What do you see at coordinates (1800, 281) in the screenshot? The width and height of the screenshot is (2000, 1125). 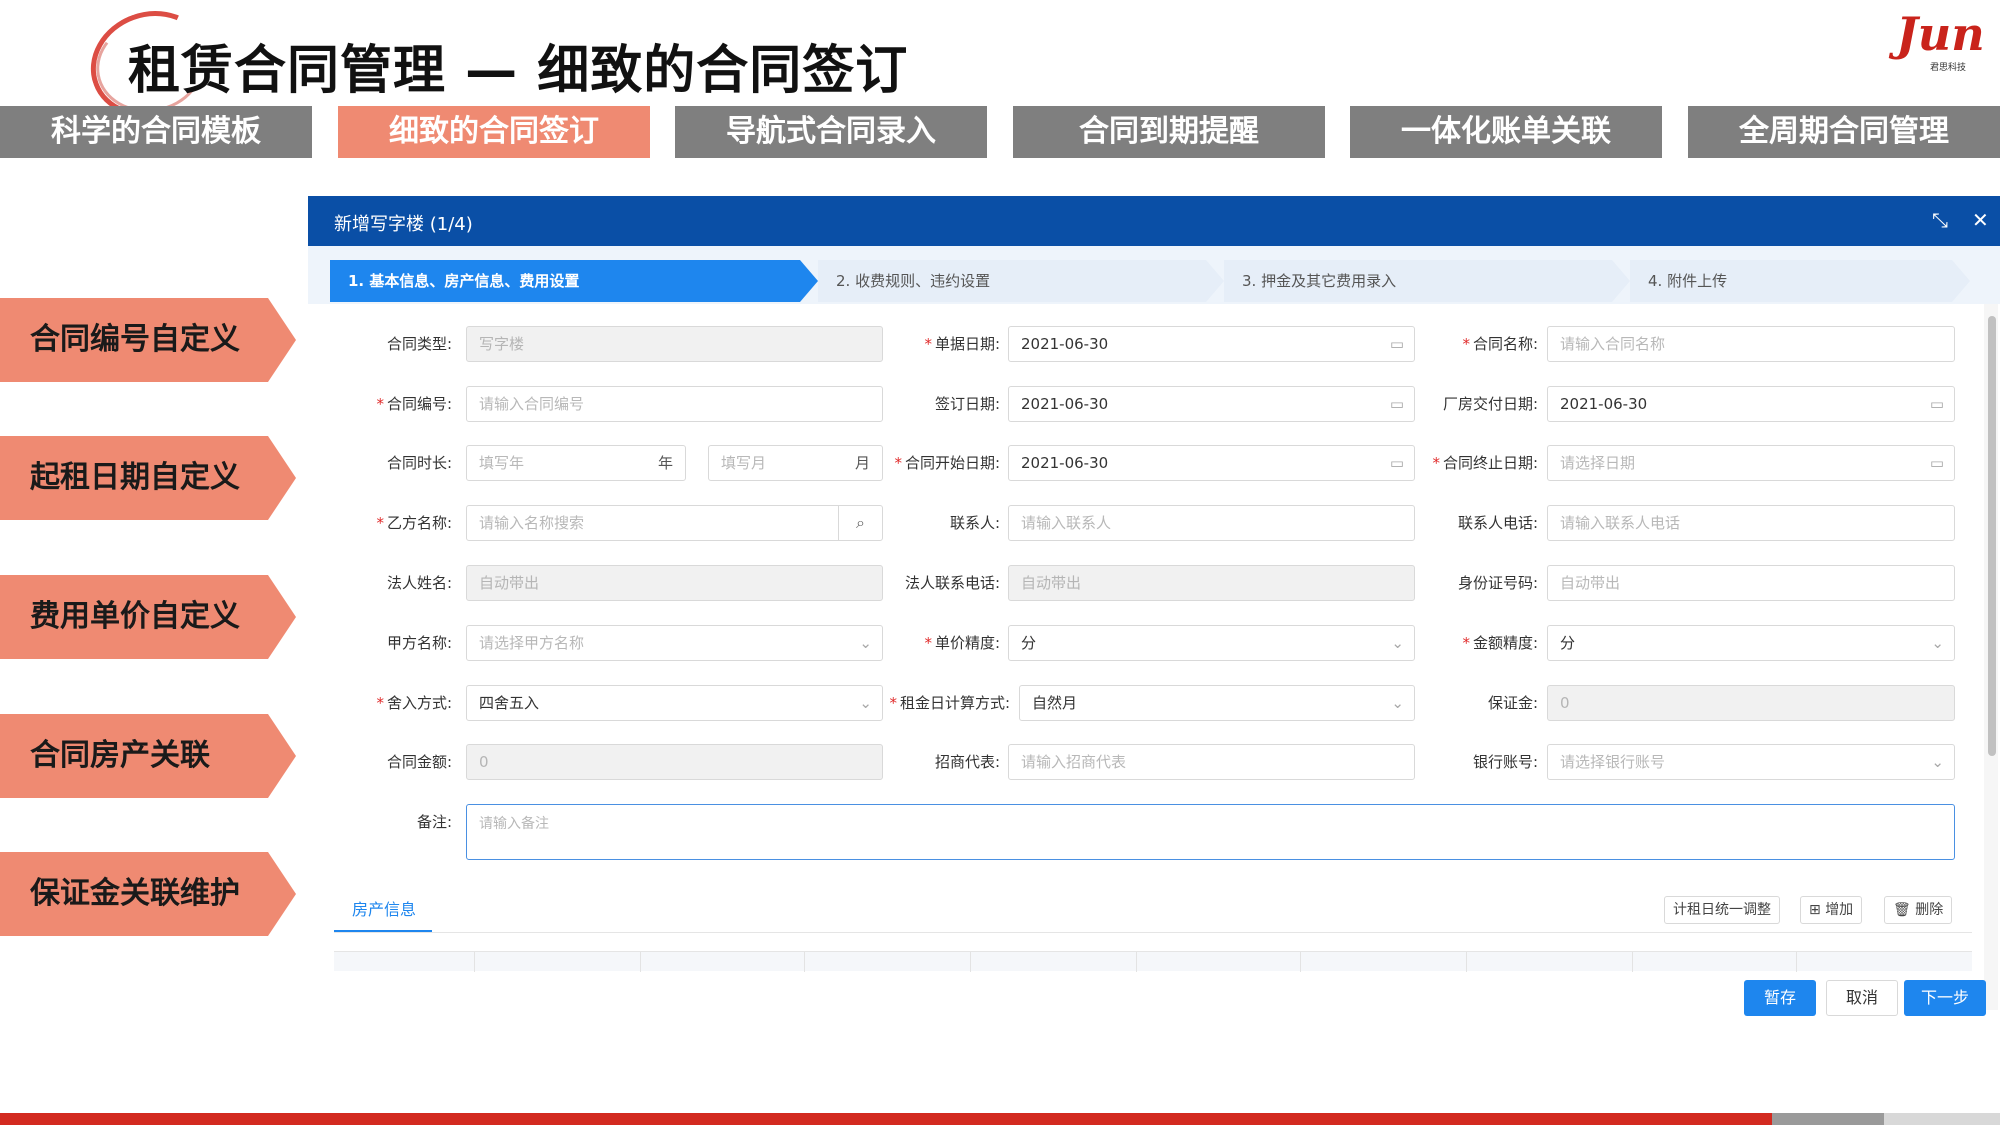 I see `step-attachments: 4. 附件上传` at bounding box center [1800, 281].